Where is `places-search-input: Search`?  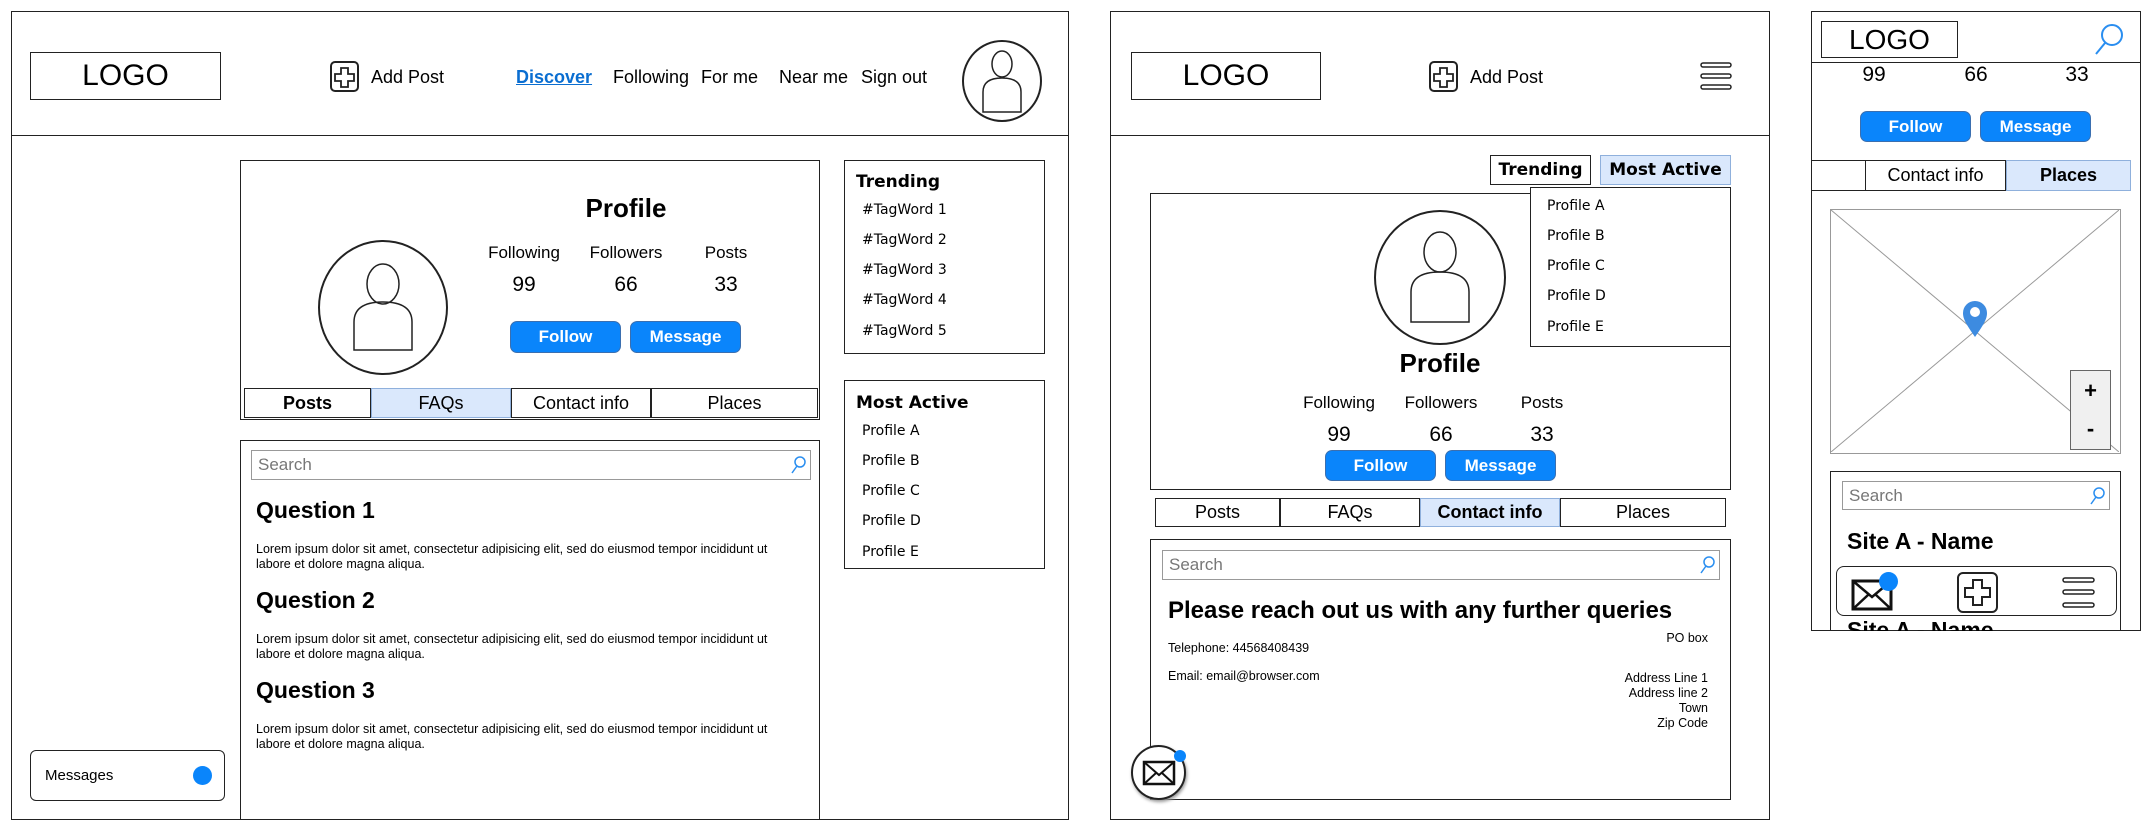 places-search-input: Search is located at coordinates (1976, 495).